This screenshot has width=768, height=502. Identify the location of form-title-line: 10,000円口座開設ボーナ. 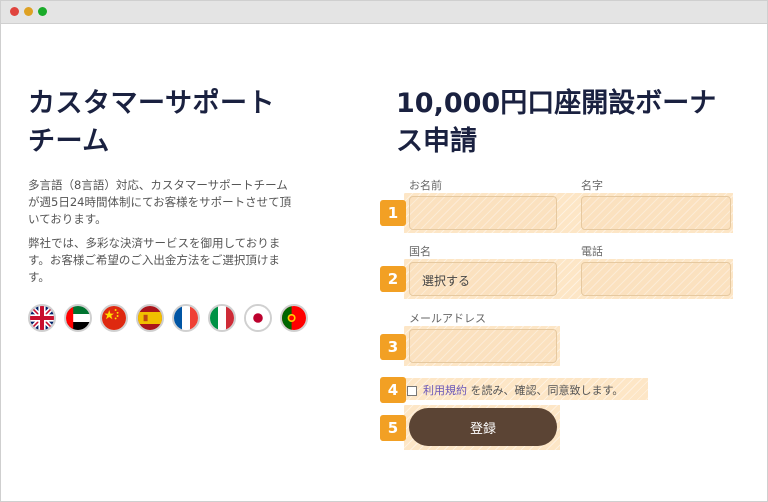
(556, 103).